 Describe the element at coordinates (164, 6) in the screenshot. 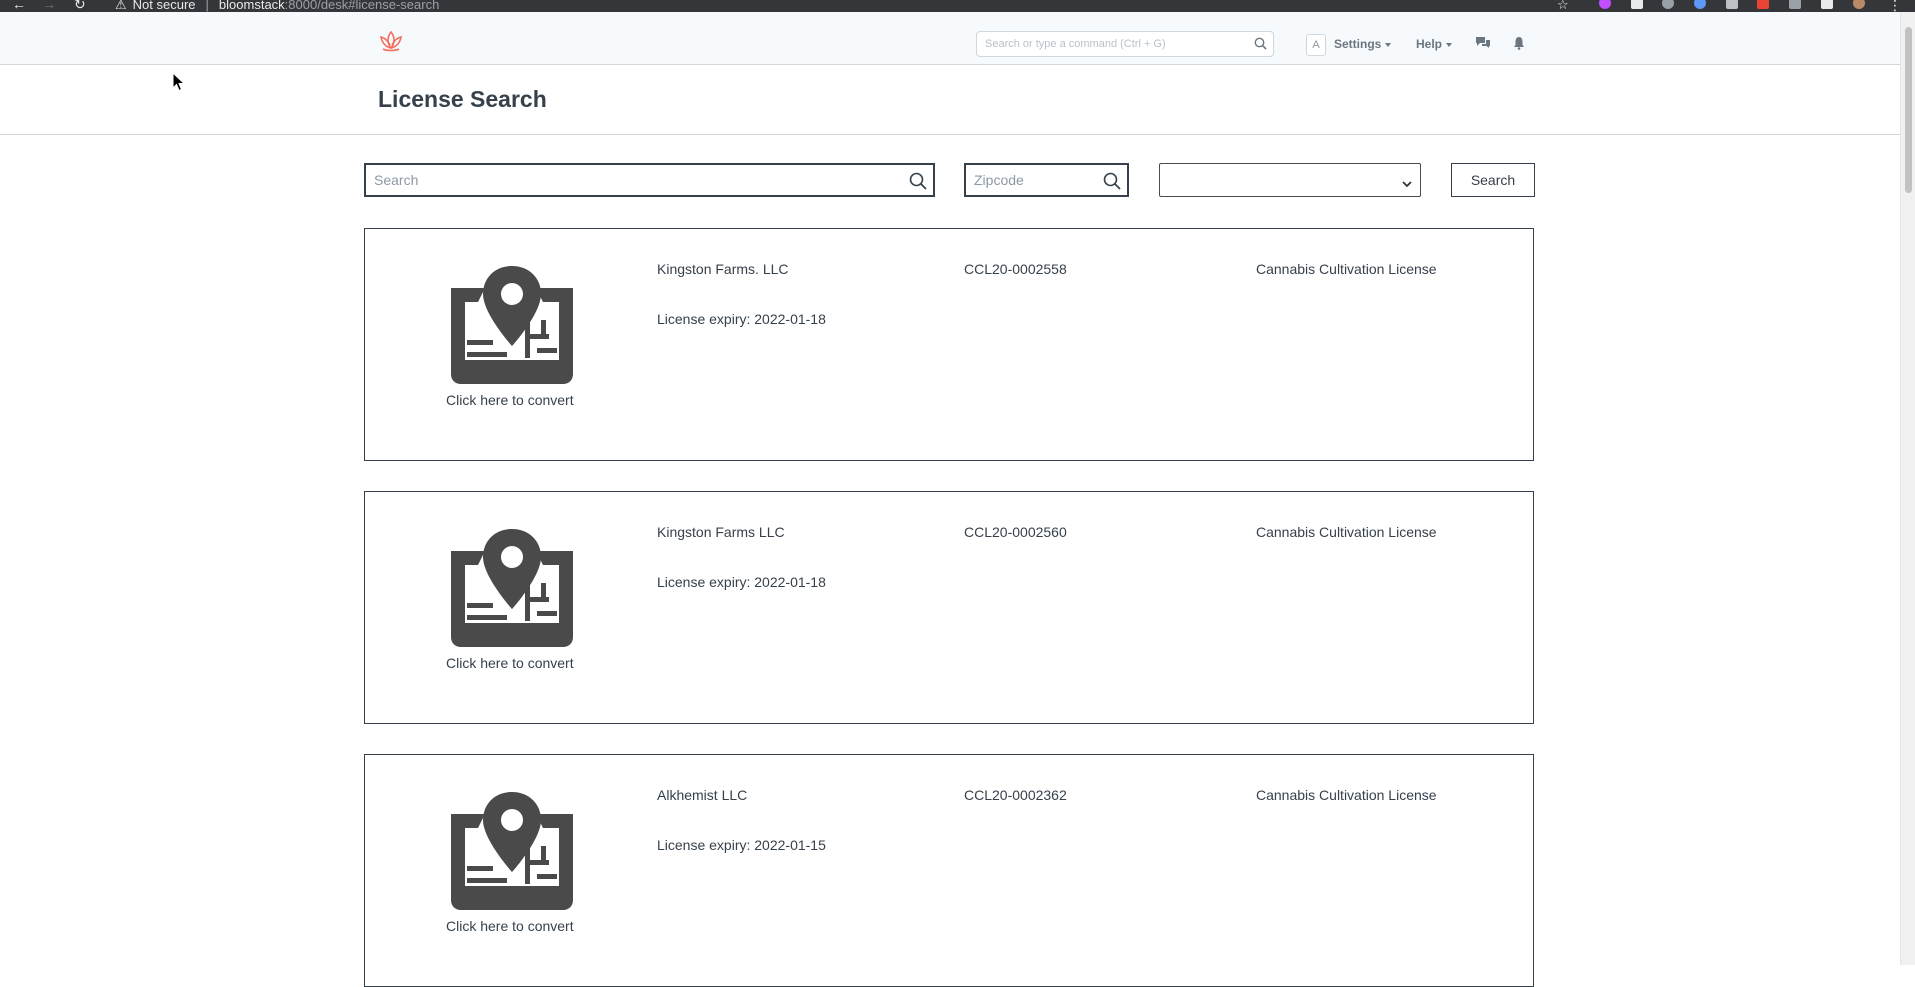

I see `security-label: Not secure` at that location.